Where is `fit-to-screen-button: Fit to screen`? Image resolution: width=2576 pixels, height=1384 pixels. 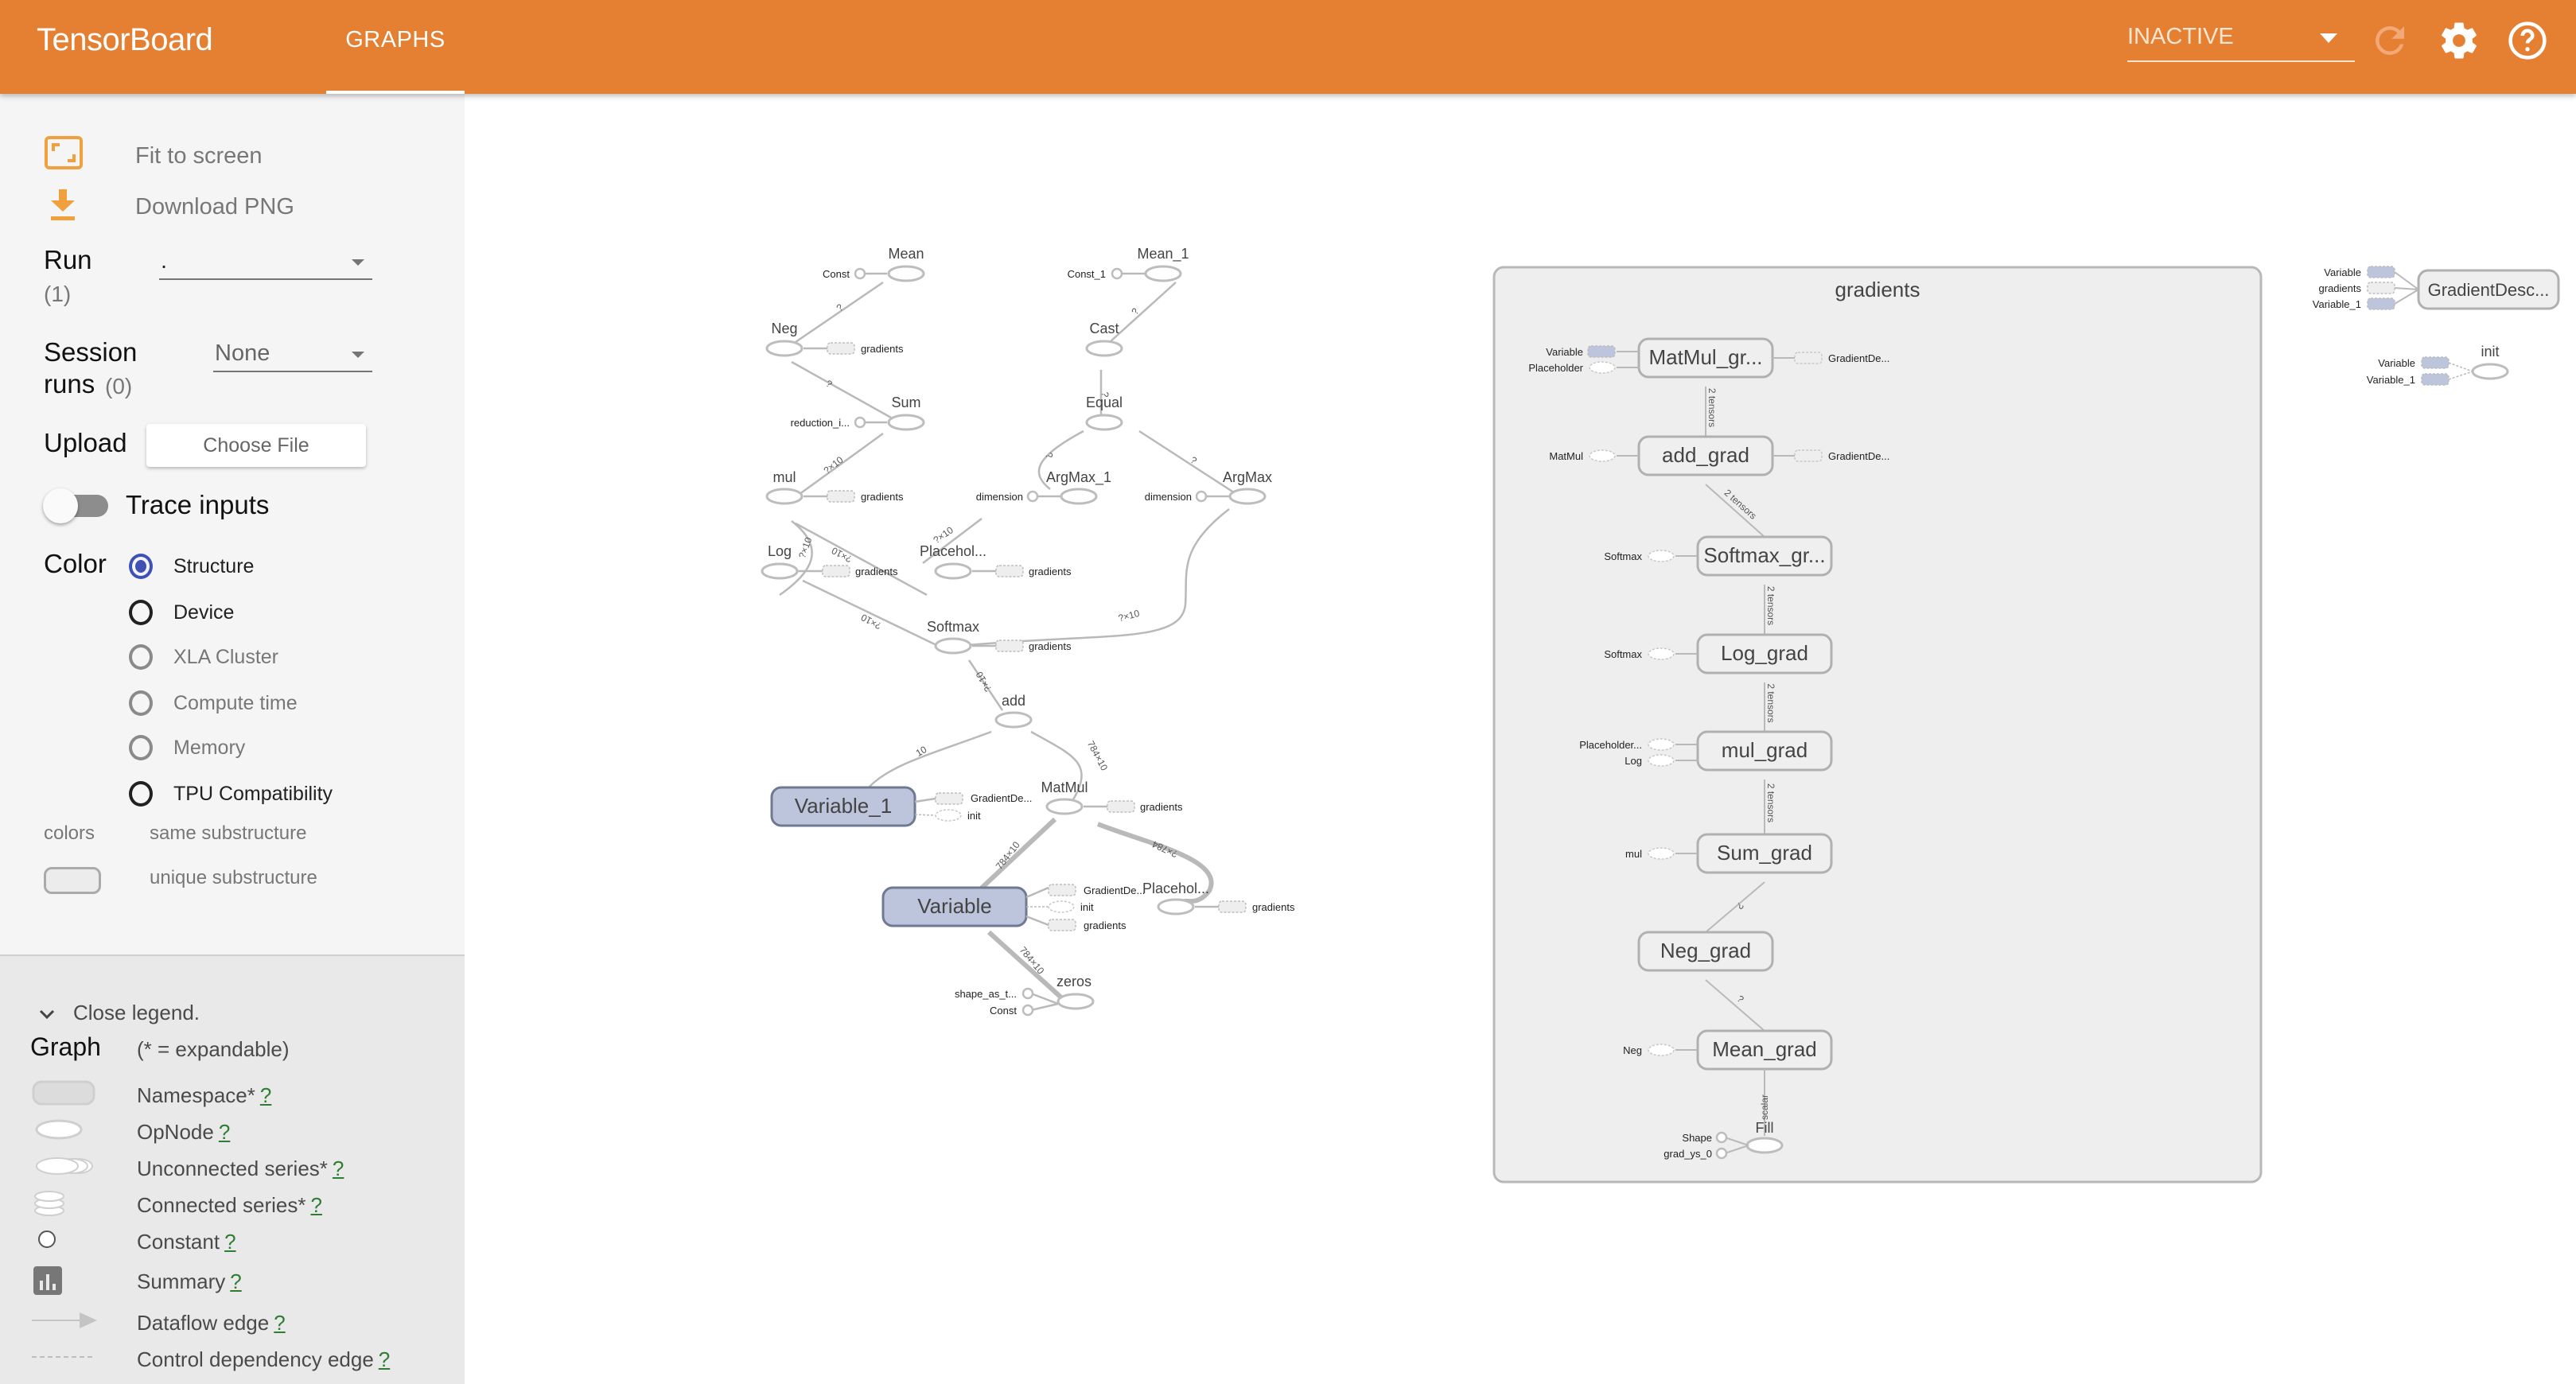
fit-to-screen-button: Fit to screen is located at coordinates (233, 155).